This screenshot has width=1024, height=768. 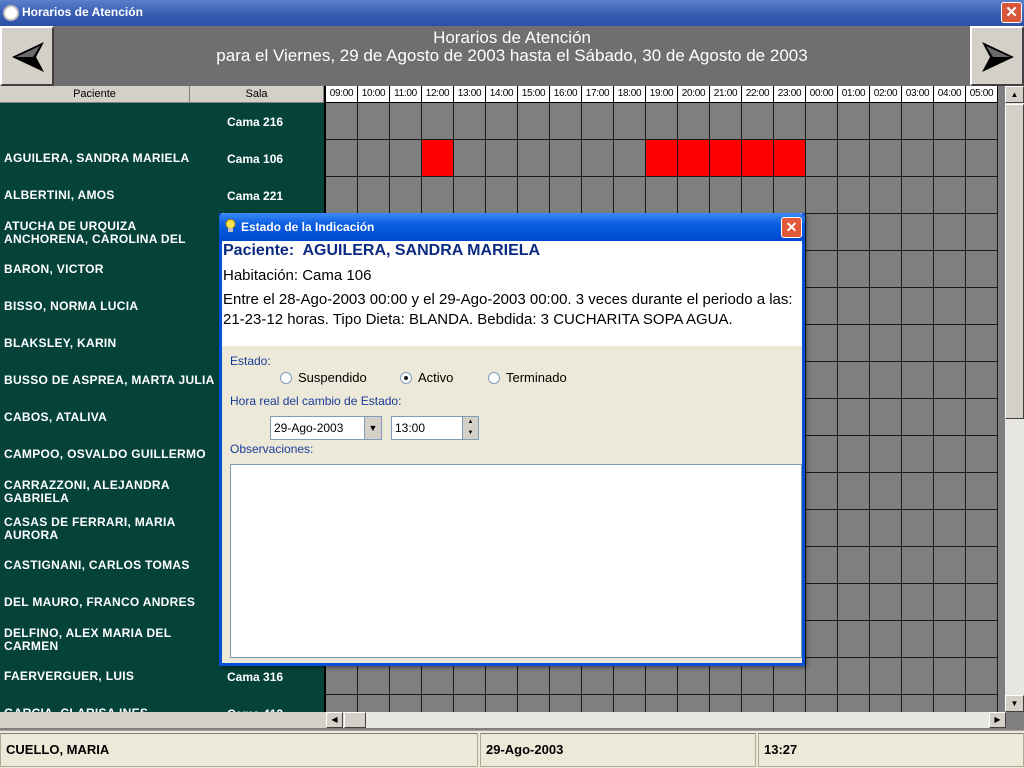 I want to click on scroll-down-icon: ▼, so click(x=1014, y=703).